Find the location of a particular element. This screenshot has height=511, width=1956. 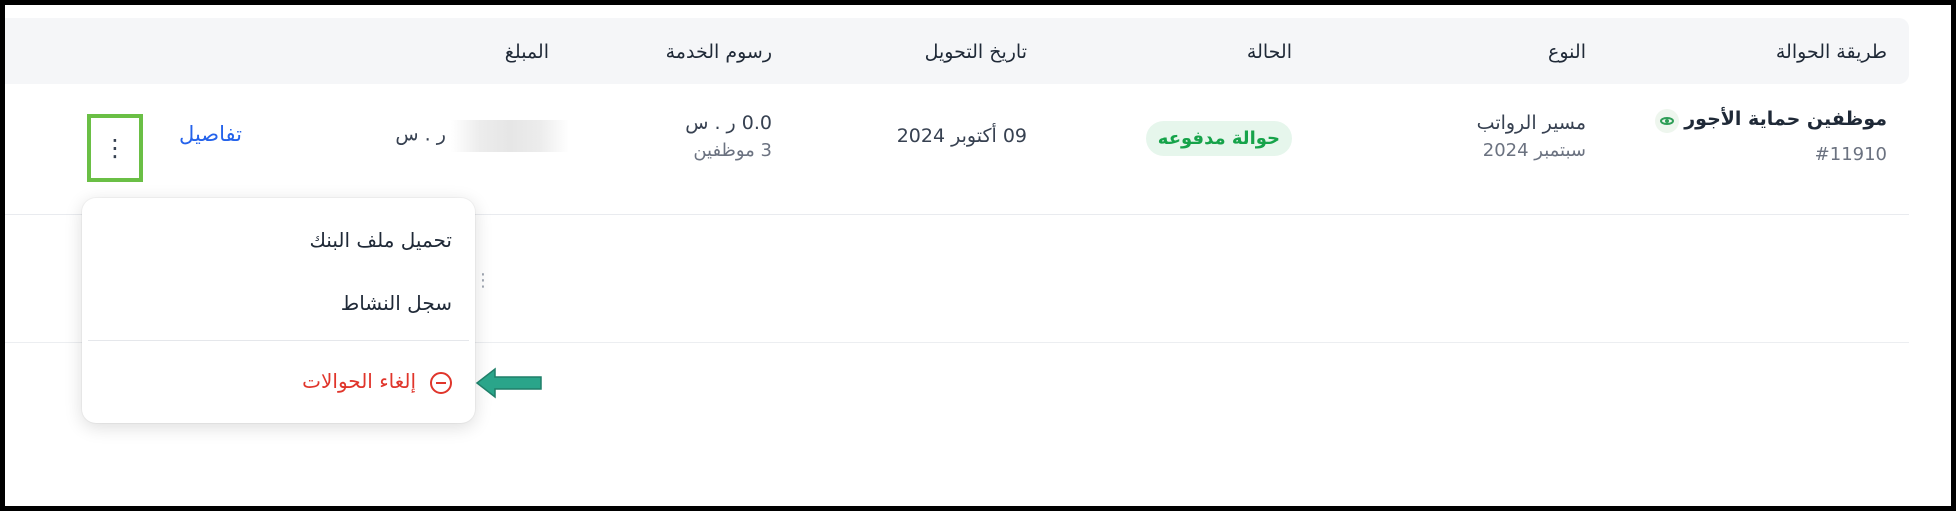

header-status: الحالة is located at coordinates (1269, 52).